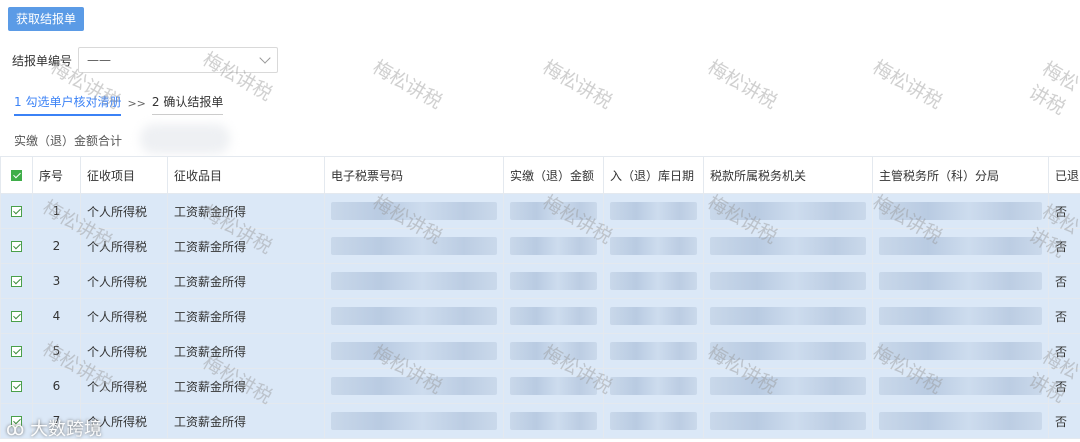 The image size is (1080, 442). I want to click on row-index: 6, so click(56, 386).